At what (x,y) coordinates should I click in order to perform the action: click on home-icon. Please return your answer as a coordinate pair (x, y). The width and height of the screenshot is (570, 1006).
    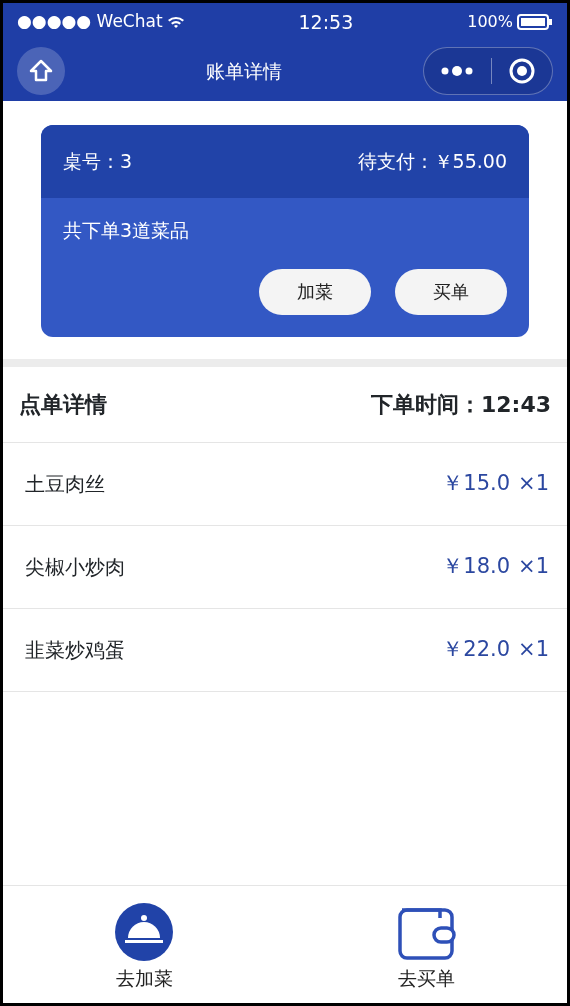
    Looking at the image, I should click on (41, 71).